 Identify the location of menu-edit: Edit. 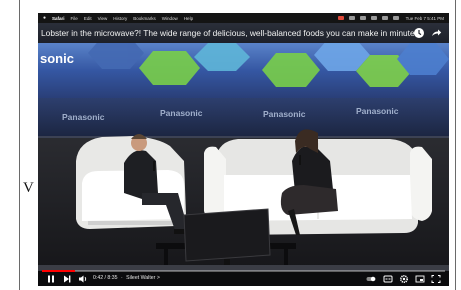
(88, 18).